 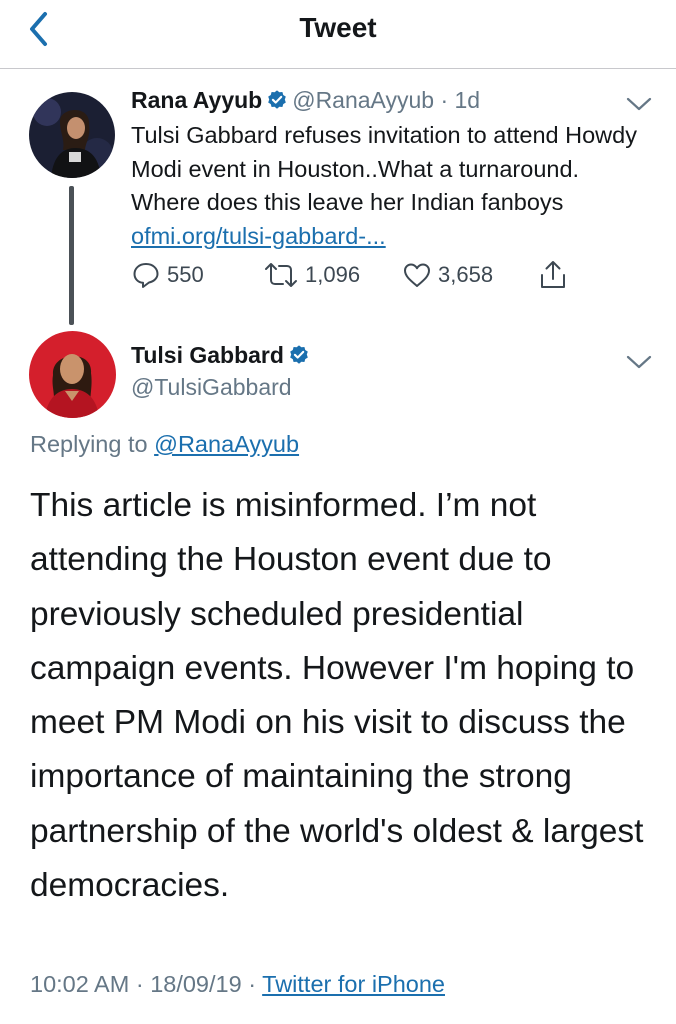 What do you see at coordinates (146, 275) in the screenshot?
I see `reply-icon` at bounding box center [146, 275].